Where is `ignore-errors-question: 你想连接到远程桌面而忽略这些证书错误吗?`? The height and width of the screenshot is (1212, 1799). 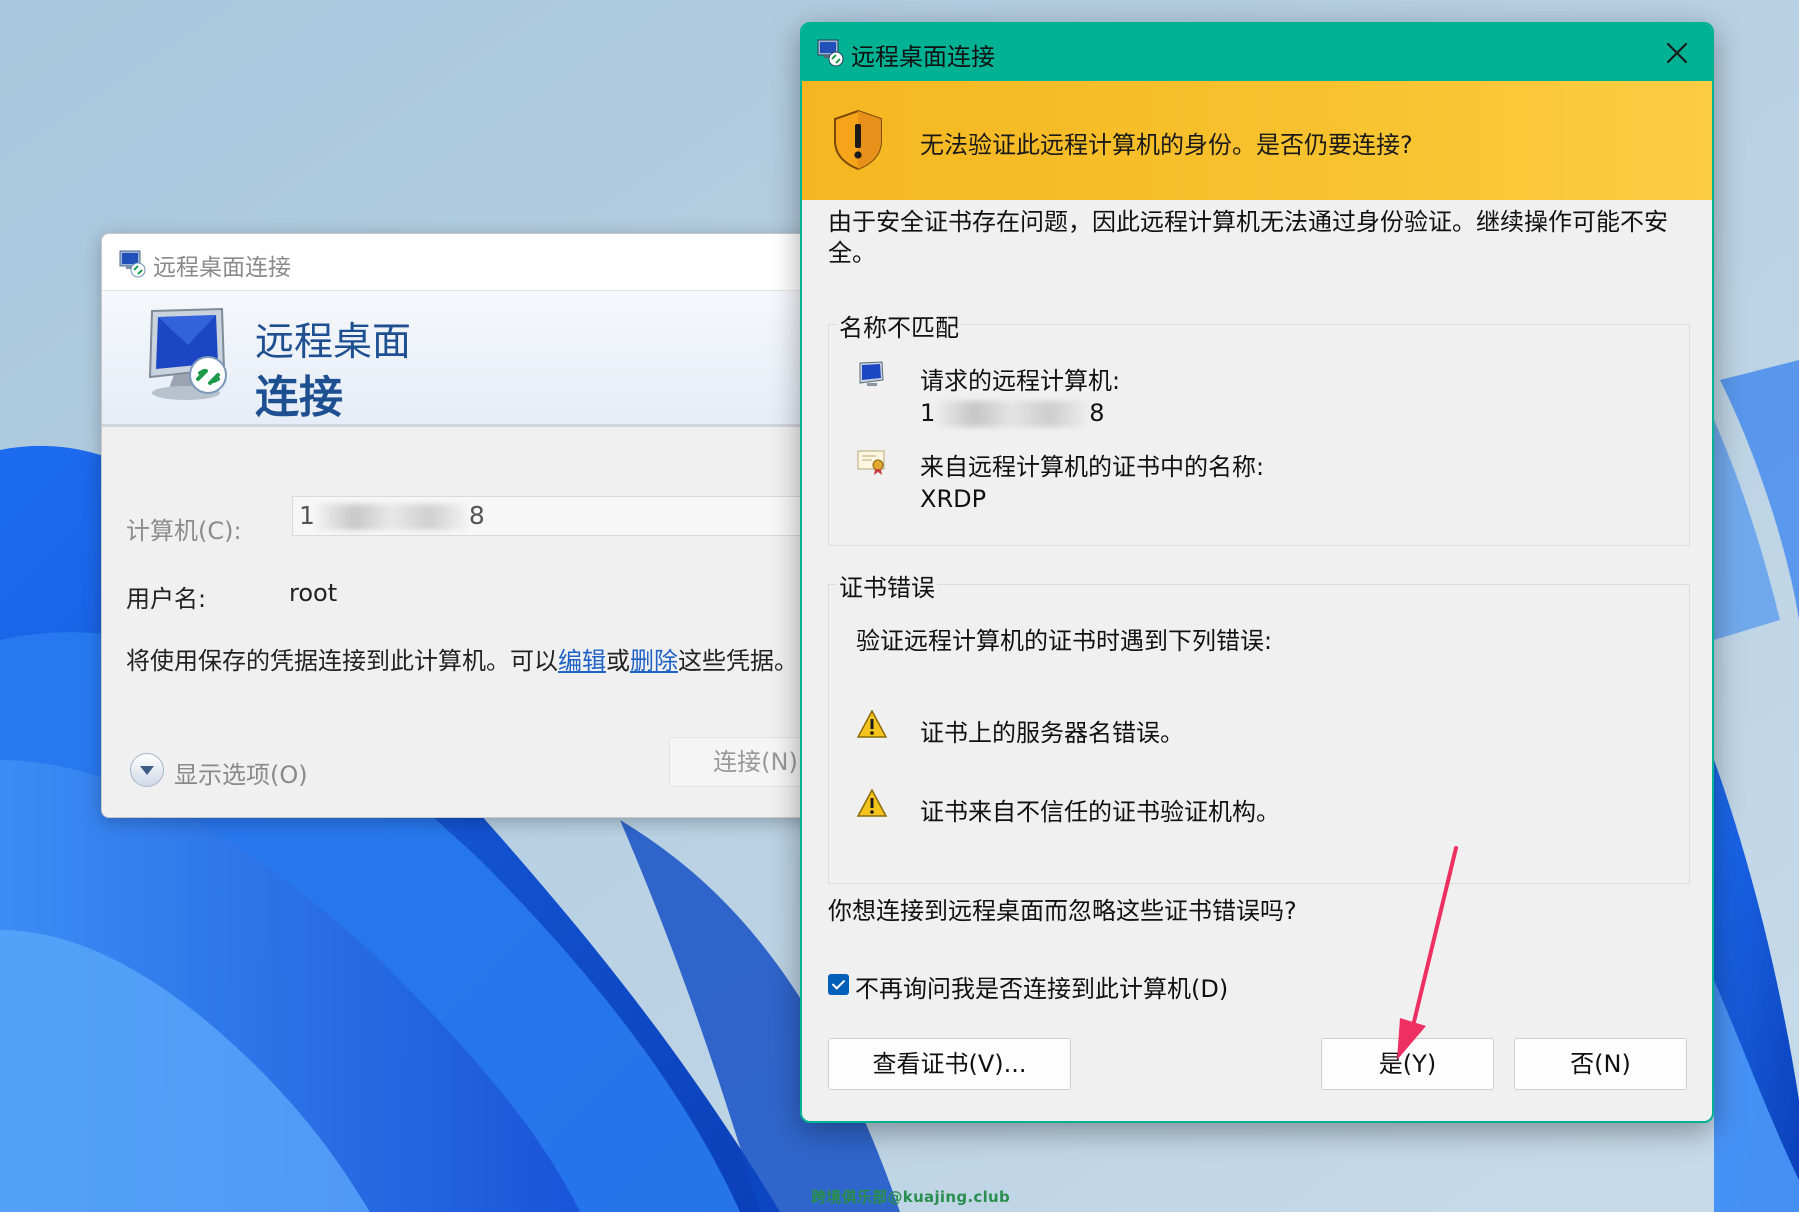
ignore-errors-question: 你想连接到远程桌面而忽略这些证书错误吗? is located at coordinates (1062, 911).